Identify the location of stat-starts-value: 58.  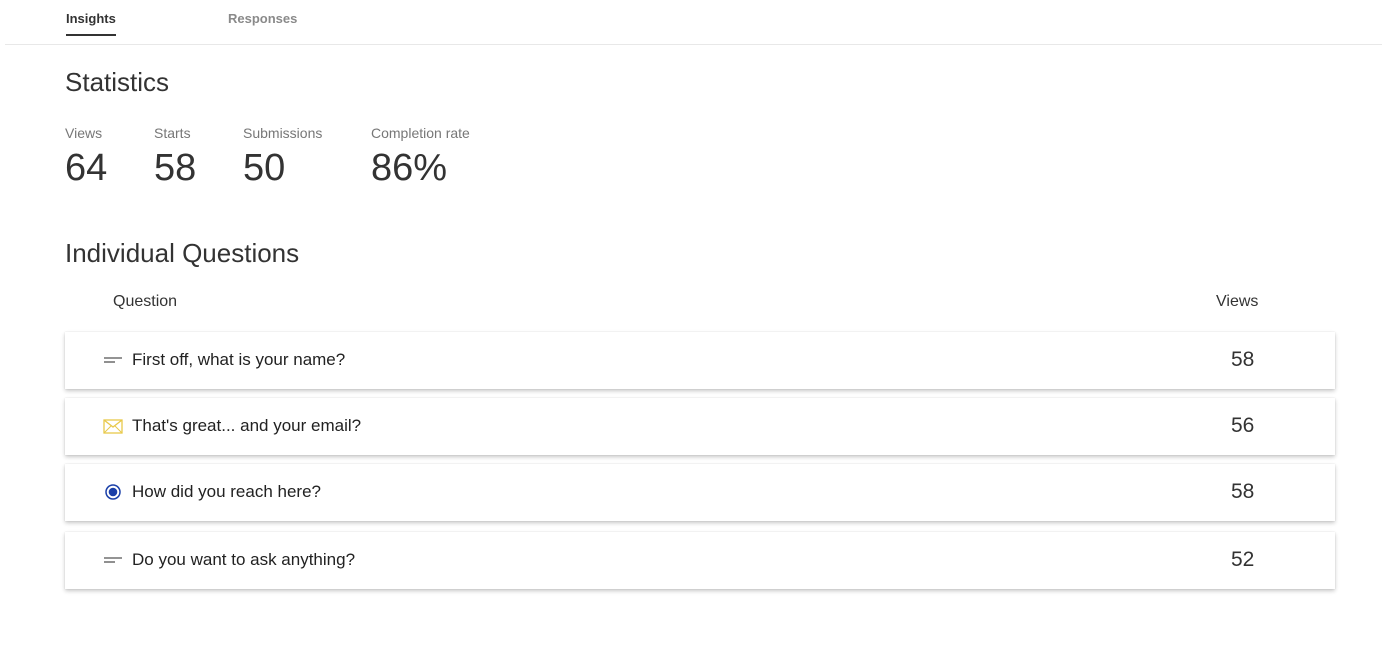
(175, 168).